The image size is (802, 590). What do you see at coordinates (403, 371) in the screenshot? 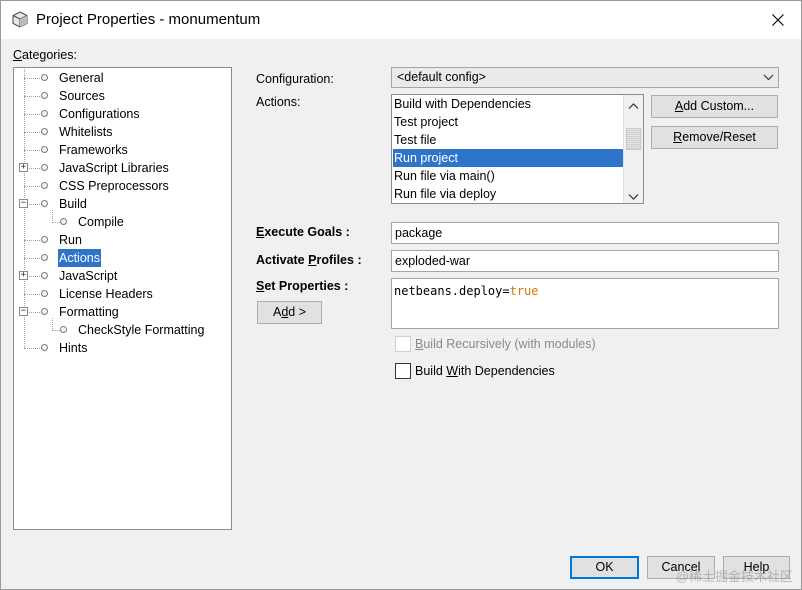
I see `build-with-dependencies-checkbox` at bounding box center [403, 371].